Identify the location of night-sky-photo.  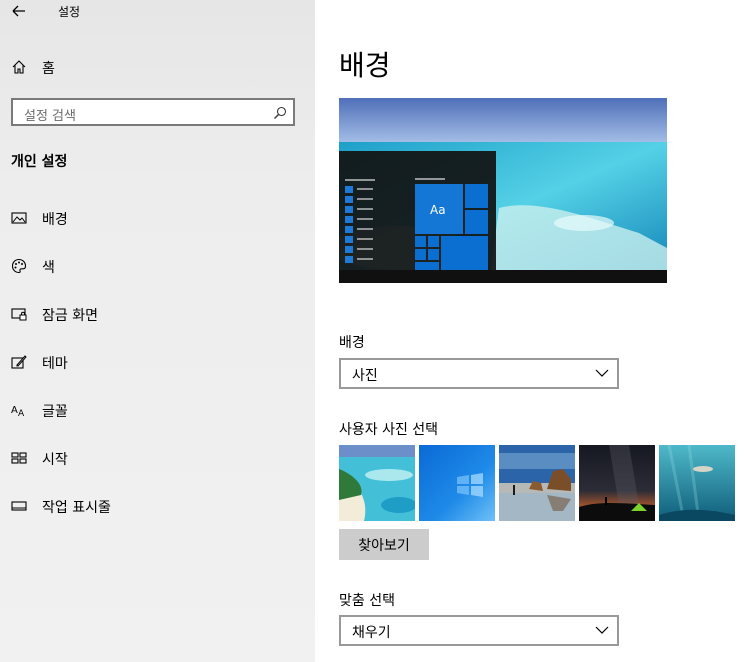
(617, 483).